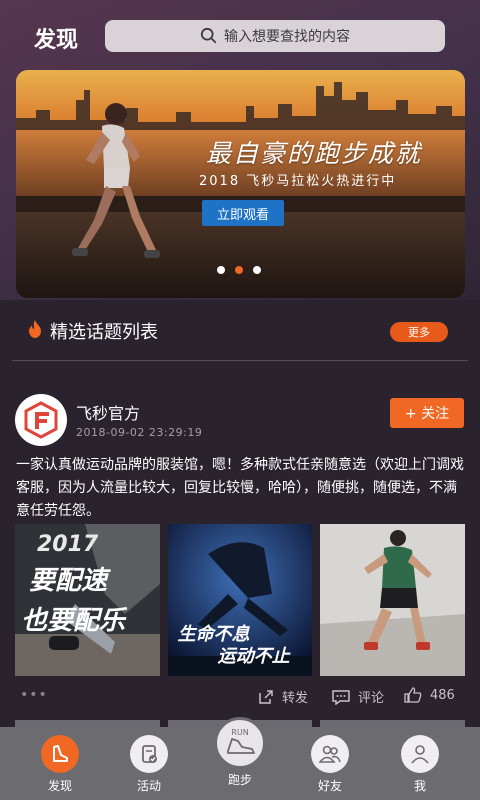 The height and width of the screenshot is (800, 480). I want to click on post-author: 飞秒官方, so click(108, 412).